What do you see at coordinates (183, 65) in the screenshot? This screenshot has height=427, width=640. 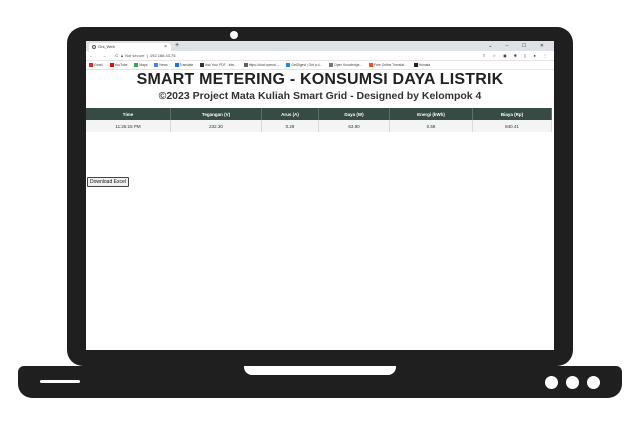 I see `bookmark-translate: Translate` at bounding box center [183, 65].